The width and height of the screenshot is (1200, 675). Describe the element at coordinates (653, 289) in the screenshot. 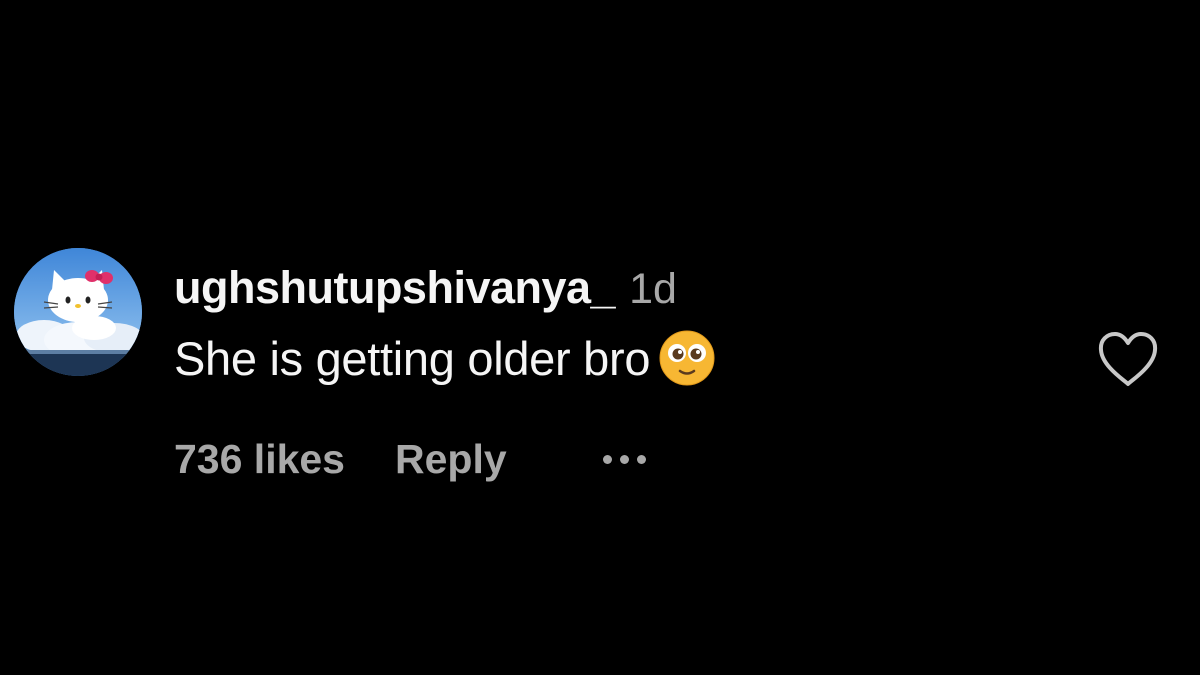

I see `comment-timestamp: 1d` at that location.